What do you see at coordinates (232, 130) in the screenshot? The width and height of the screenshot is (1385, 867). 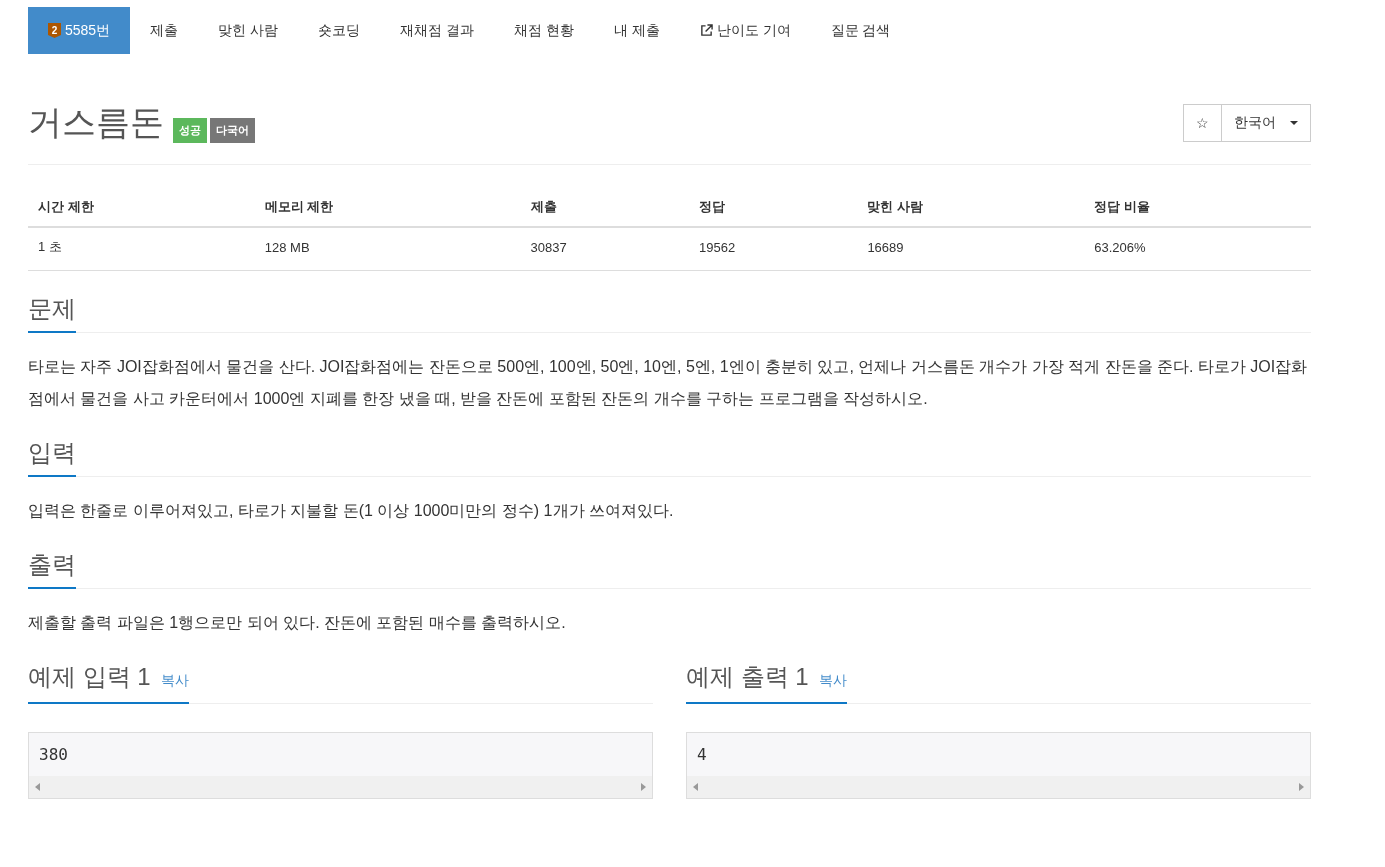 I see `status-label: 다국어` at bounding box center [232, 130].